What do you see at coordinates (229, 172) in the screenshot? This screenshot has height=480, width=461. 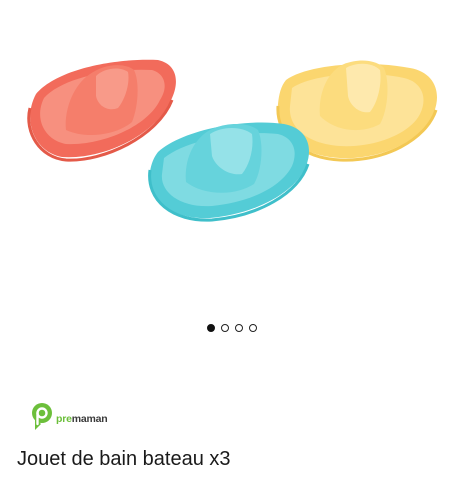 I see `turquoise-boat` at bounding box center [229, 172].